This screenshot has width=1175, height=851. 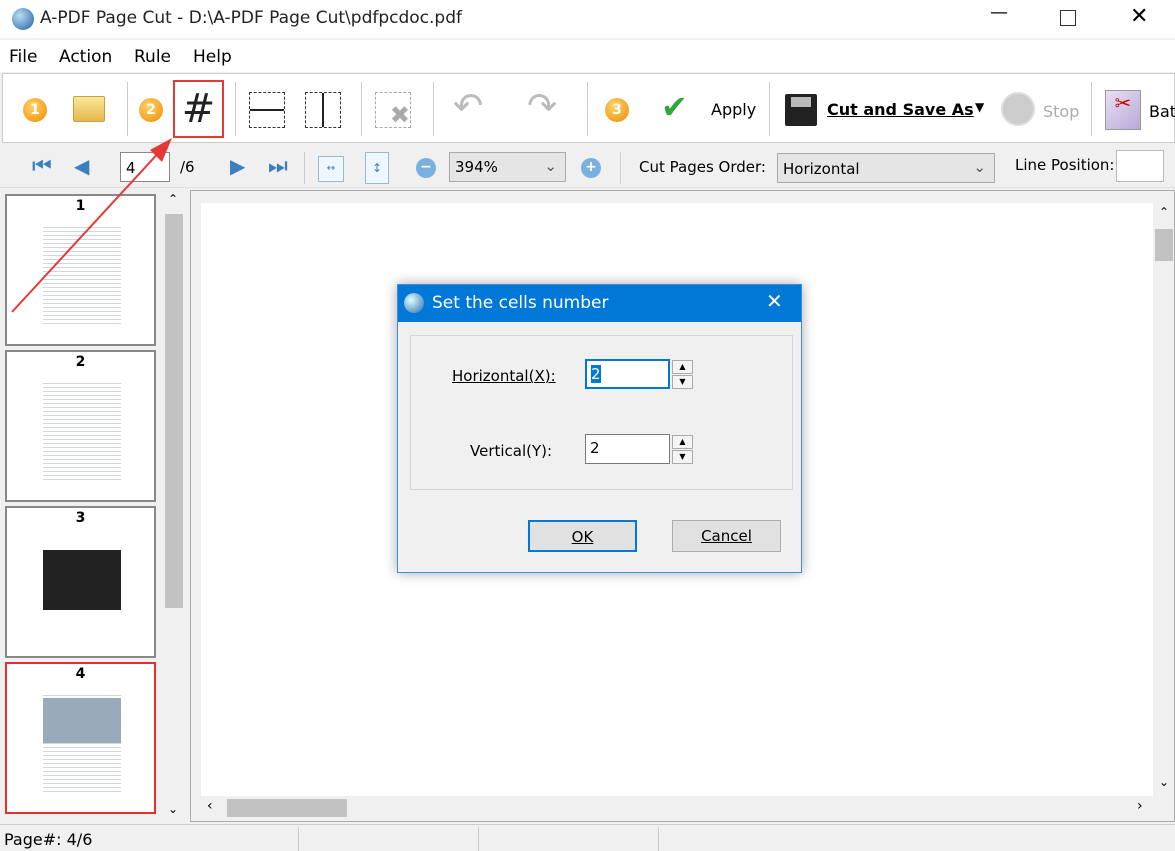 I want to click on fit-height-button: ↕, so click(x=377, y=168).